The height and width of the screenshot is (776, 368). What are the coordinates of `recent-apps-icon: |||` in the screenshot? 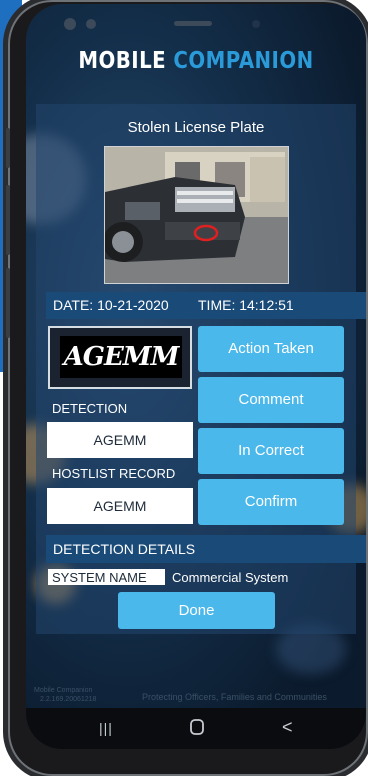 It's located at (106, 728).